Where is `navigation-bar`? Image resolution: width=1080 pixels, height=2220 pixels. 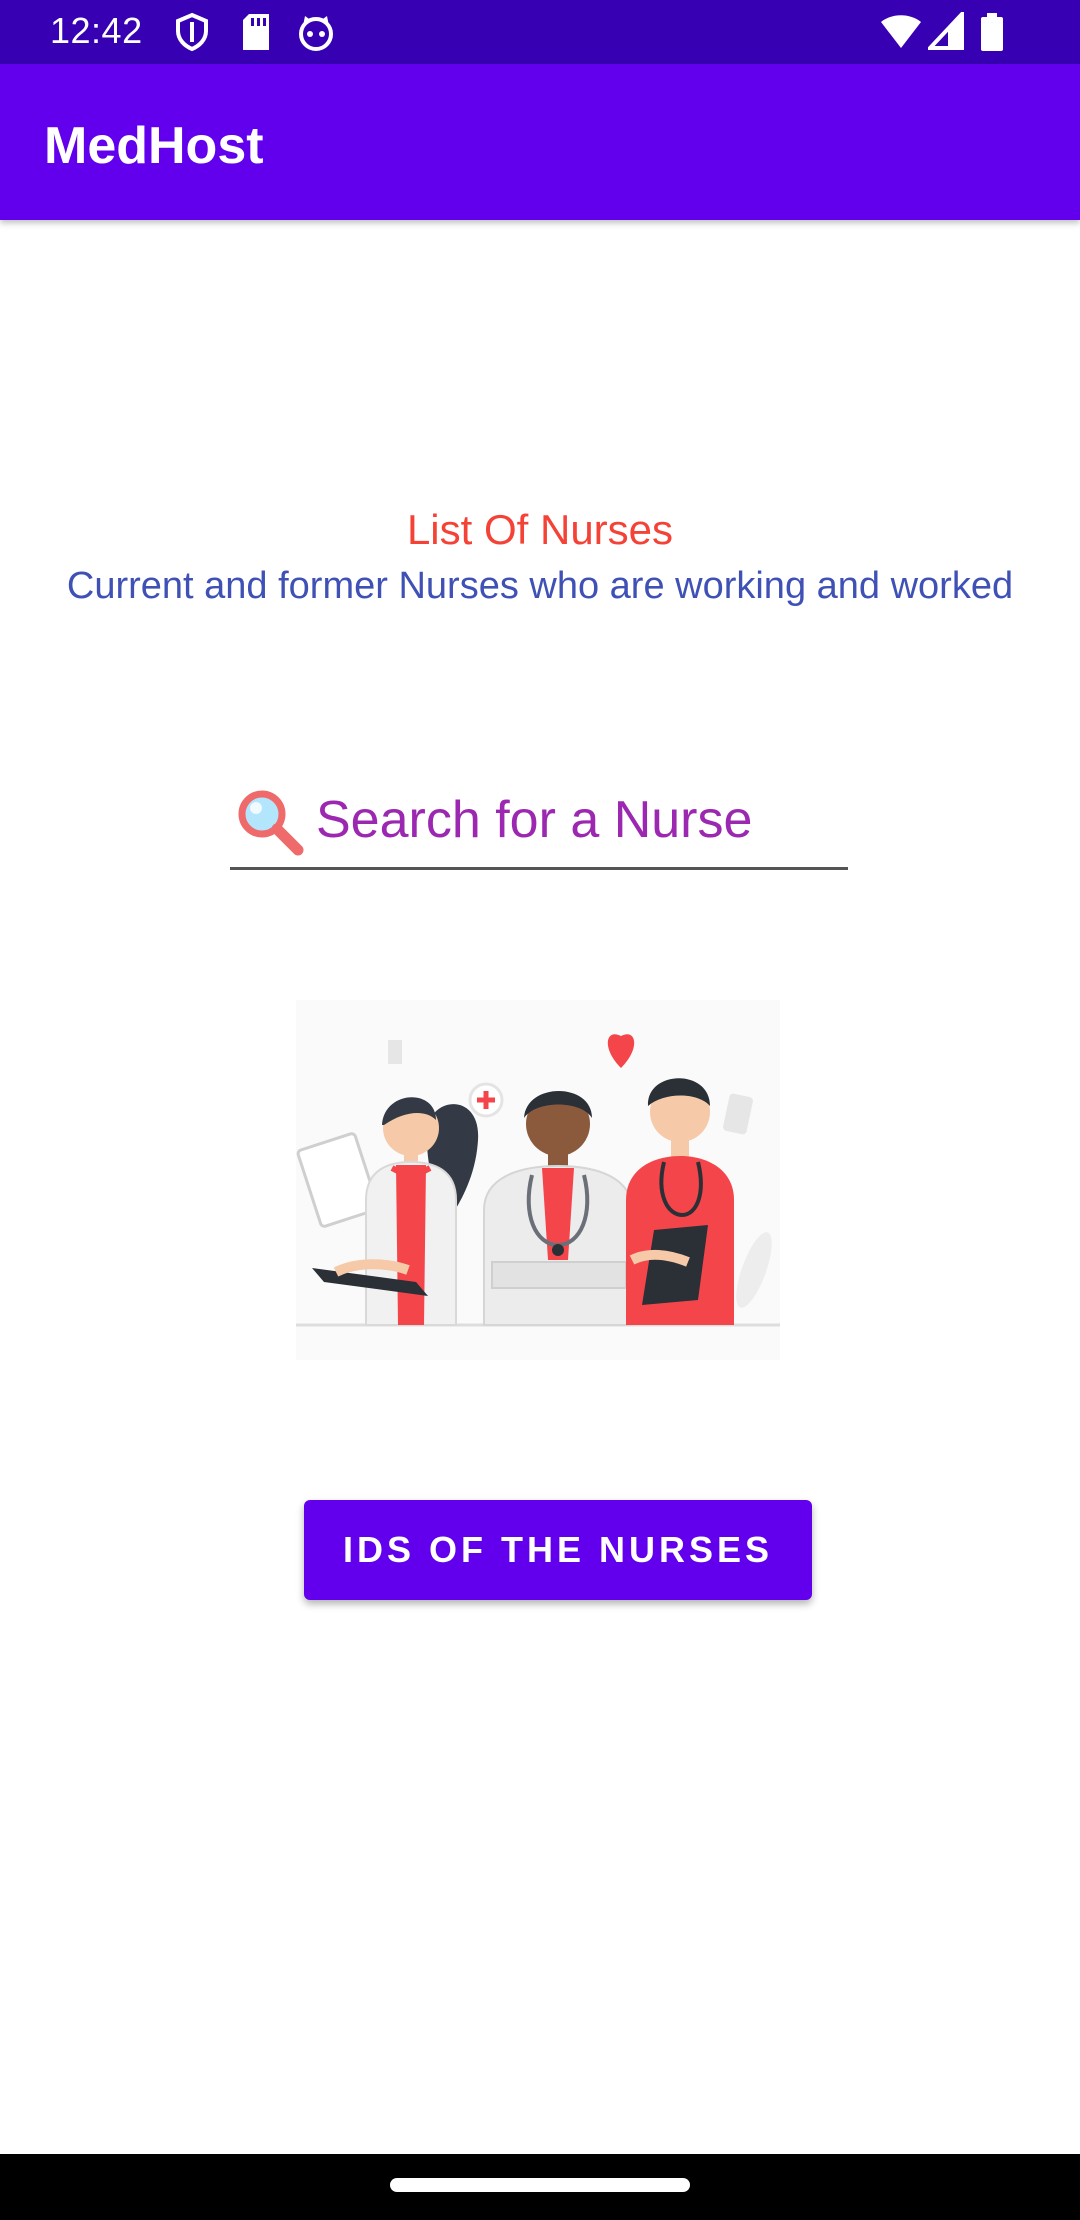
navigation-bar is located at coordinates (540, 2187).